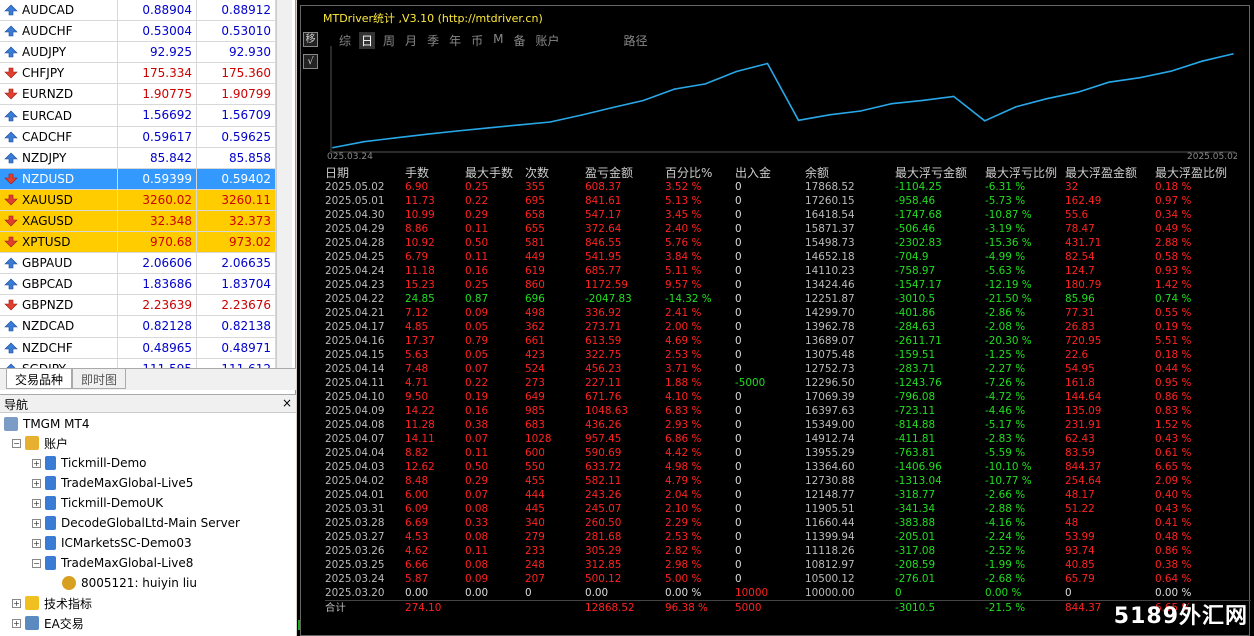  What do you see at coordinates (138, 95) in the screenshot?
I see `market-row: EURNZD 1.90775 1.90799` at bounding box center [138, 95].